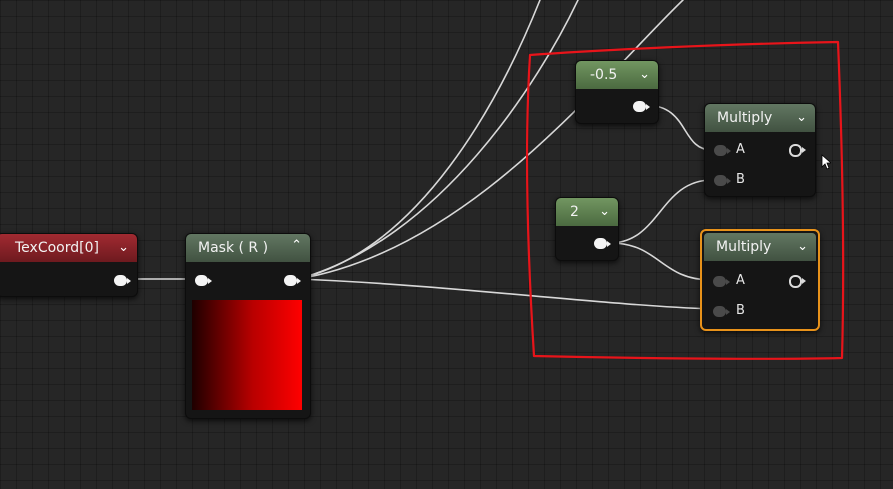 This screenshot has height=489, width=893. I want to click on node-mask-title: Mask ( R ), so click(233, 248).